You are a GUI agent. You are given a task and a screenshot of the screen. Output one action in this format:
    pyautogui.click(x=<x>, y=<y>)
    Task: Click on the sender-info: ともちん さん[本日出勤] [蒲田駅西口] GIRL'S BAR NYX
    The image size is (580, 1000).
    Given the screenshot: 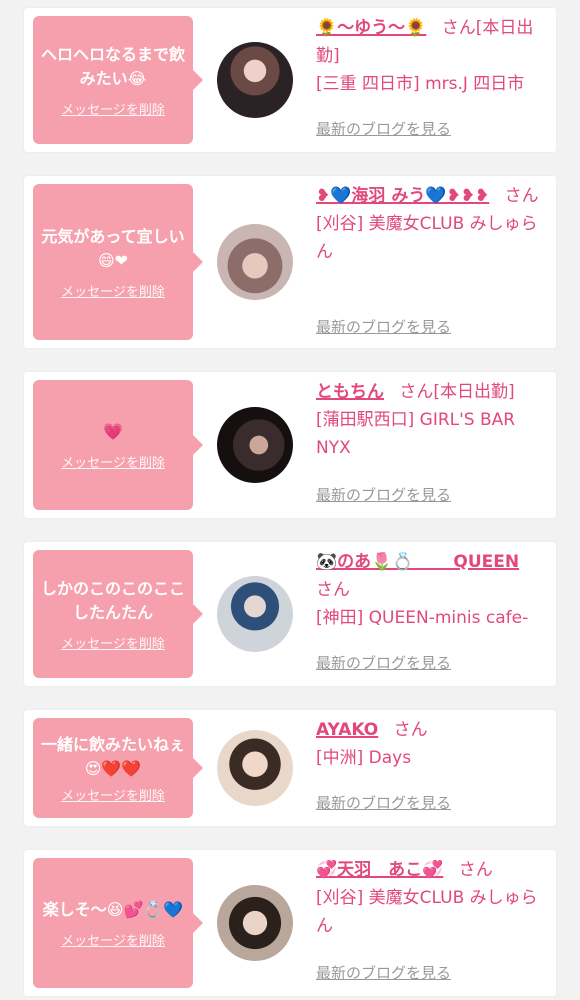 What is the action you would take?
    pyautogui.click(x=431, y=420)
    